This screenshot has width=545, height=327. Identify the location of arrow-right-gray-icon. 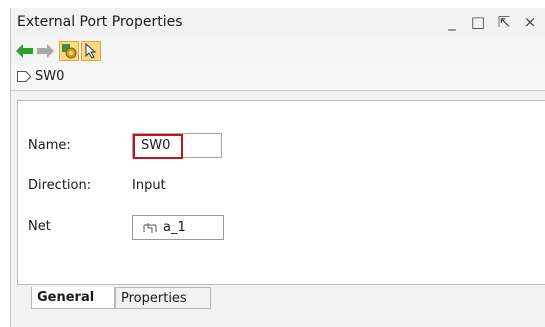
(45, 51).